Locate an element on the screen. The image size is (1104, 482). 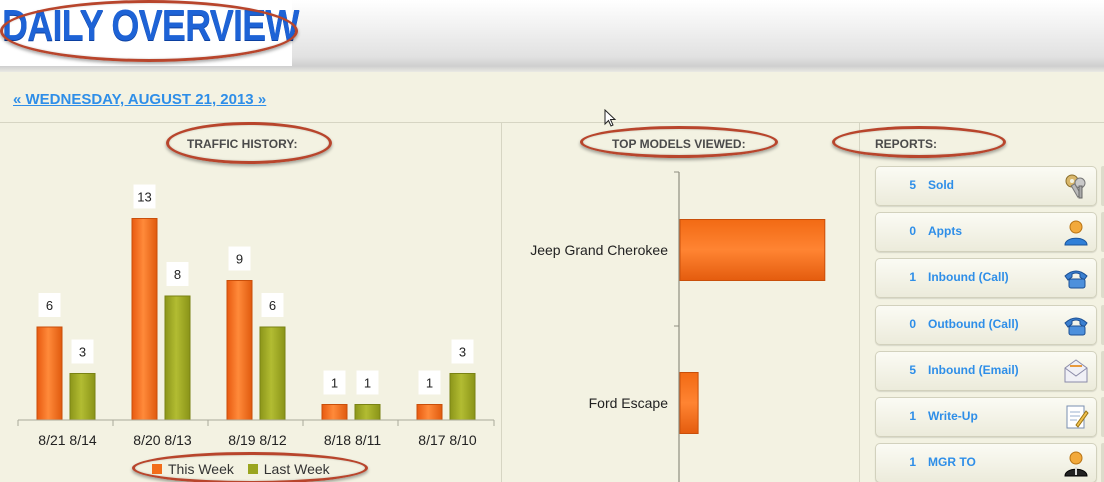
report-label: Inbound (Email) is located at coordinates (973, 370).